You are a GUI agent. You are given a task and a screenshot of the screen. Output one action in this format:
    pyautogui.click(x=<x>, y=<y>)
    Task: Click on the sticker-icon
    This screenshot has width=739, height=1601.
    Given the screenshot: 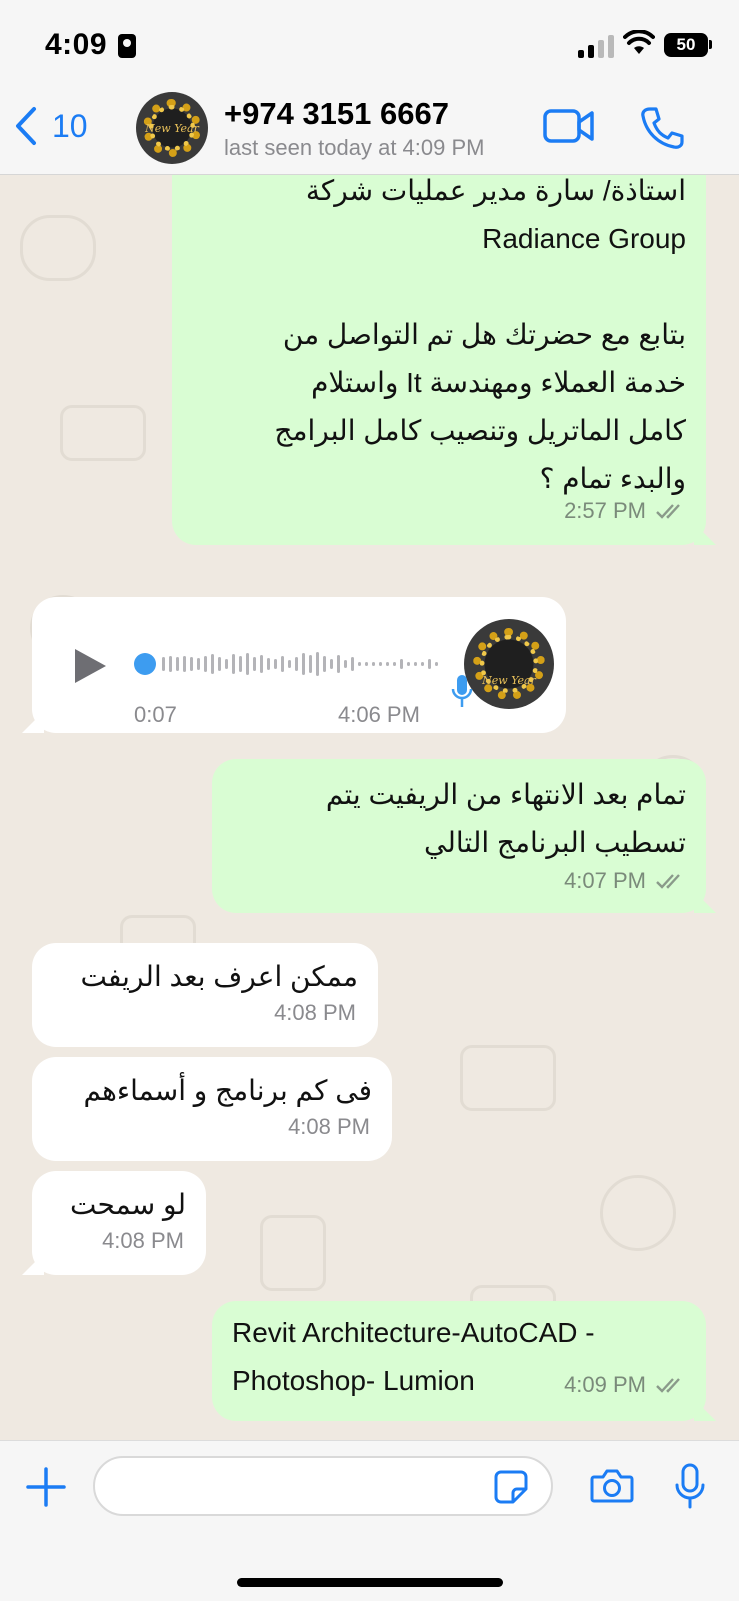 What is the action you would take?
    pyautogui.click(x=511, y=1487)
    